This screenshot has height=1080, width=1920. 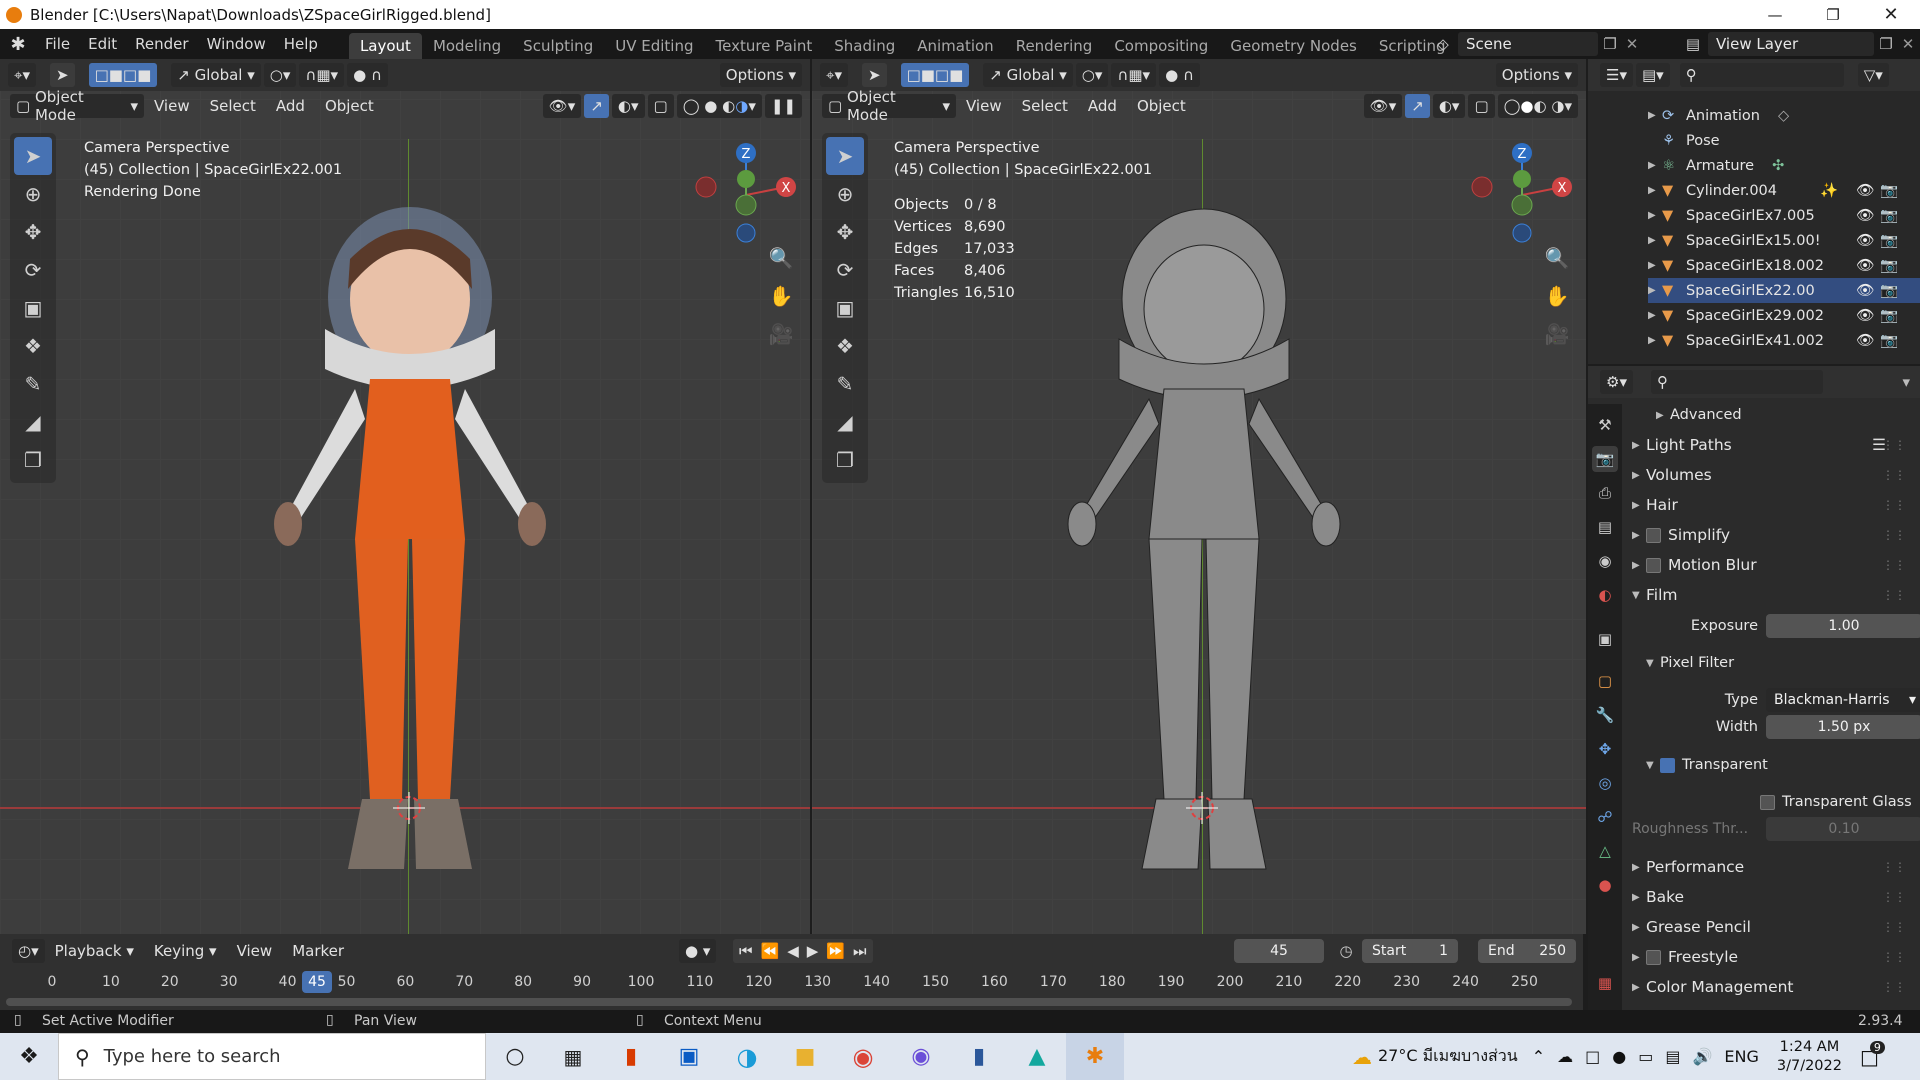 What do you see at coordinates (1843, 829) in the screenshot?
I see `roughness-field: 0.10` at bounding box center [1843, 829].